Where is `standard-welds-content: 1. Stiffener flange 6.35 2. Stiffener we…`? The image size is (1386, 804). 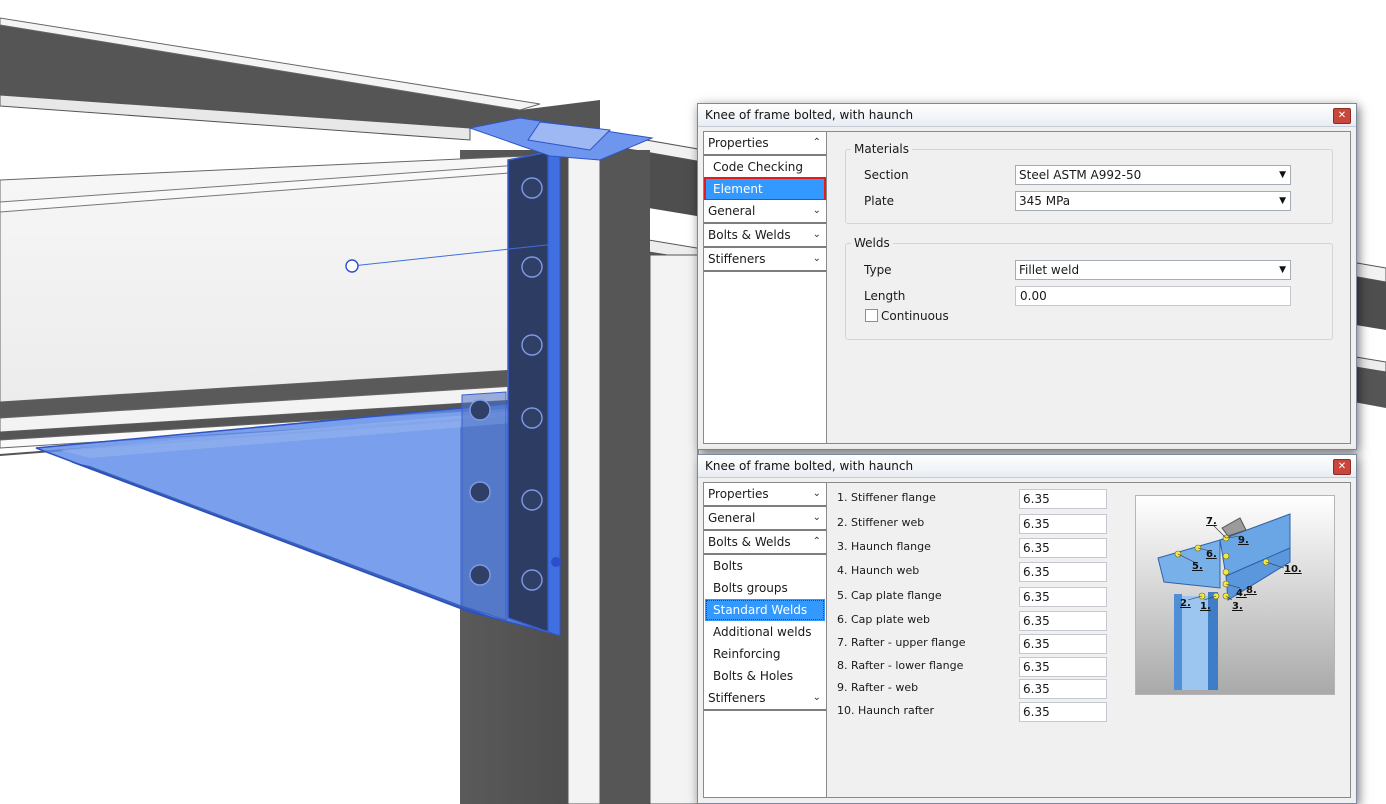
standard-welds-content: 1. Stiffener flange 6.35 2. Stiffener we… is located at coordinates (1088, 640).